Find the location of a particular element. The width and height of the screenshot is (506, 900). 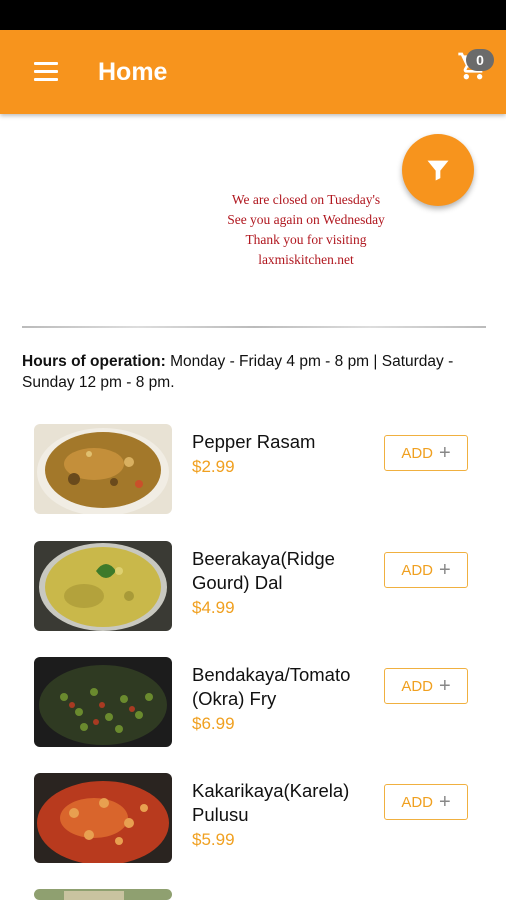

food-price: $5.99 is located at coordinates (213, 839).